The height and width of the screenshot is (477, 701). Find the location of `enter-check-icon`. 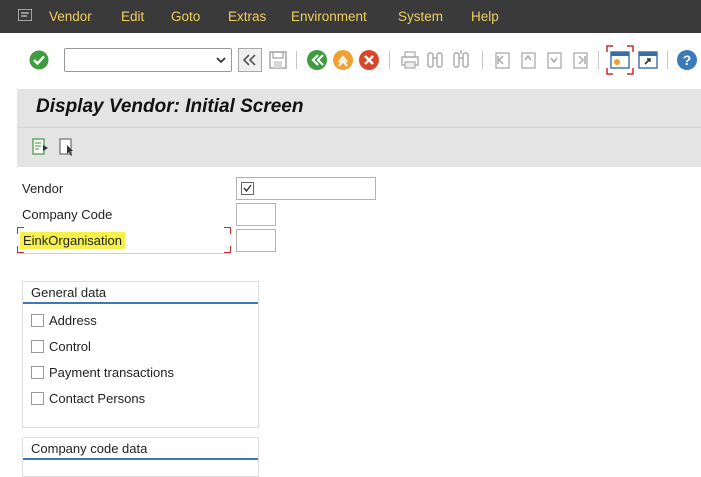

enter-check-icon is located at coordinates (39, 60).